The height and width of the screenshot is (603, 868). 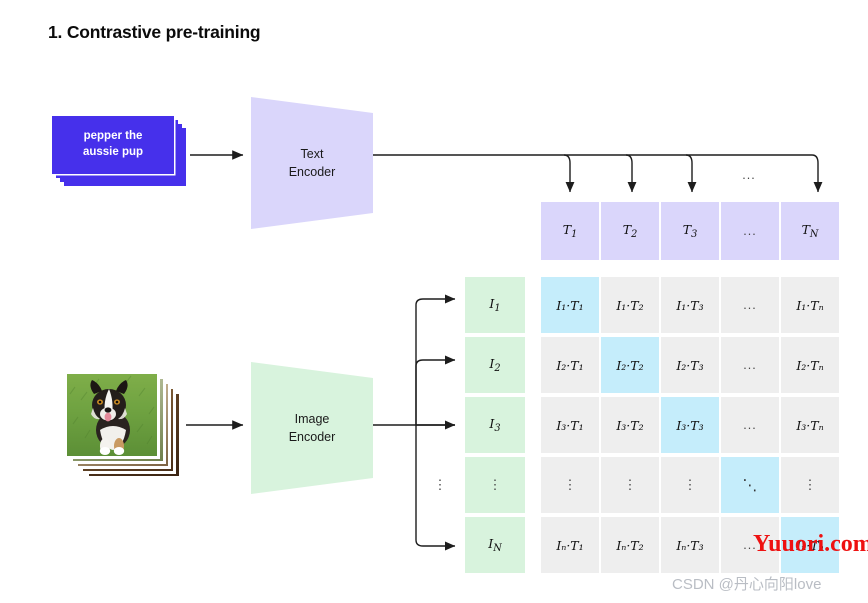 I want to click on image-embedding-ellipsis: ⋮, so click(x=495, y=485).